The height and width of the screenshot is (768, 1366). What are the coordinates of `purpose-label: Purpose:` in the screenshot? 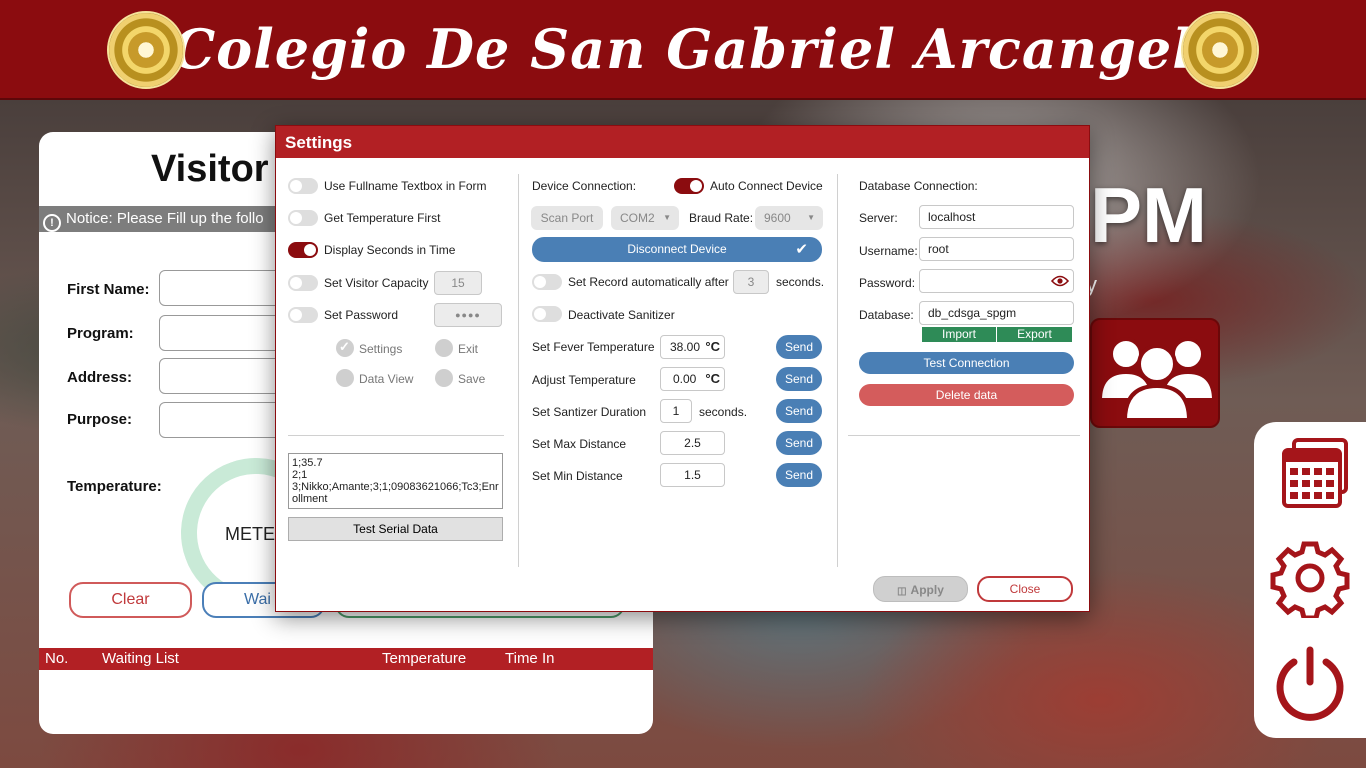 It's located at (100, 419).